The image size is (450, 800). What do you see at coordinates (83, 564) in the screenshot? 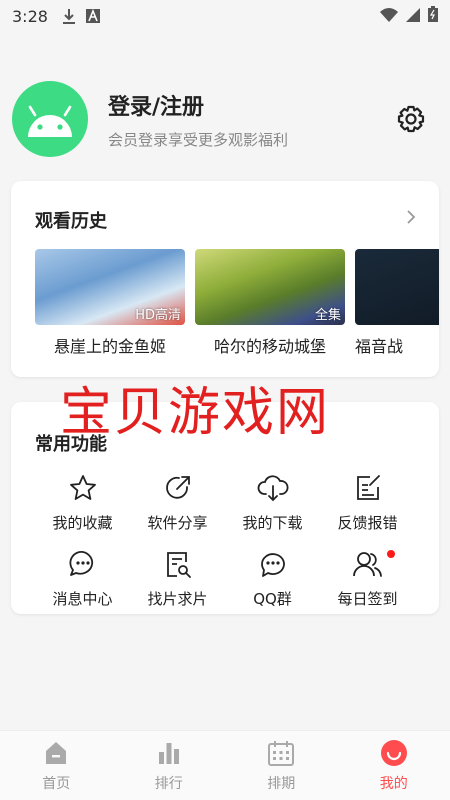
I see `message-icon` at bounding box center [83, 564].